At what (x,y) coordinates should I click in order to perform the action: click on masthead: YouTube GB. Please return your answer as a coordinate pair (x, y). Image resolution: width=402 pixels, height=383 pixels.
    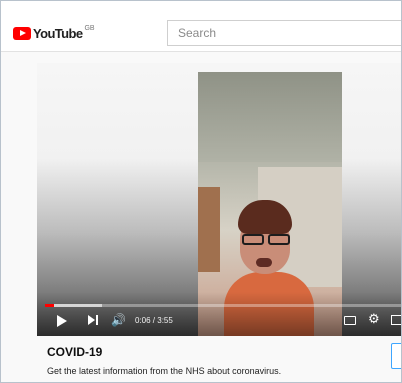
    Looking at the image, I should click on (201, 26).